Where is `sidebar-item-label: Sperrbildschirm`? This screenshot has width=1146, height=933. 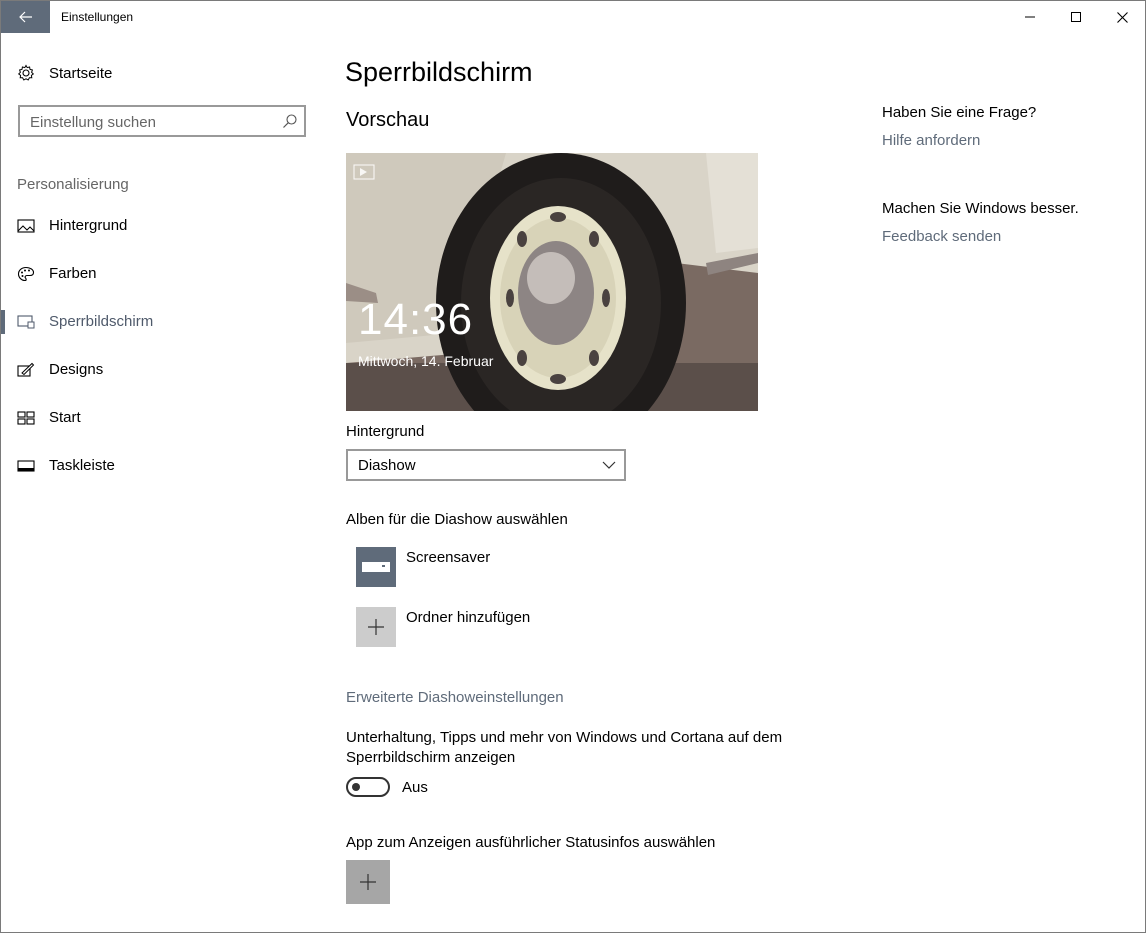
sidebar-item-label: Sperrbildschirm is located at coordinates (101, 321).